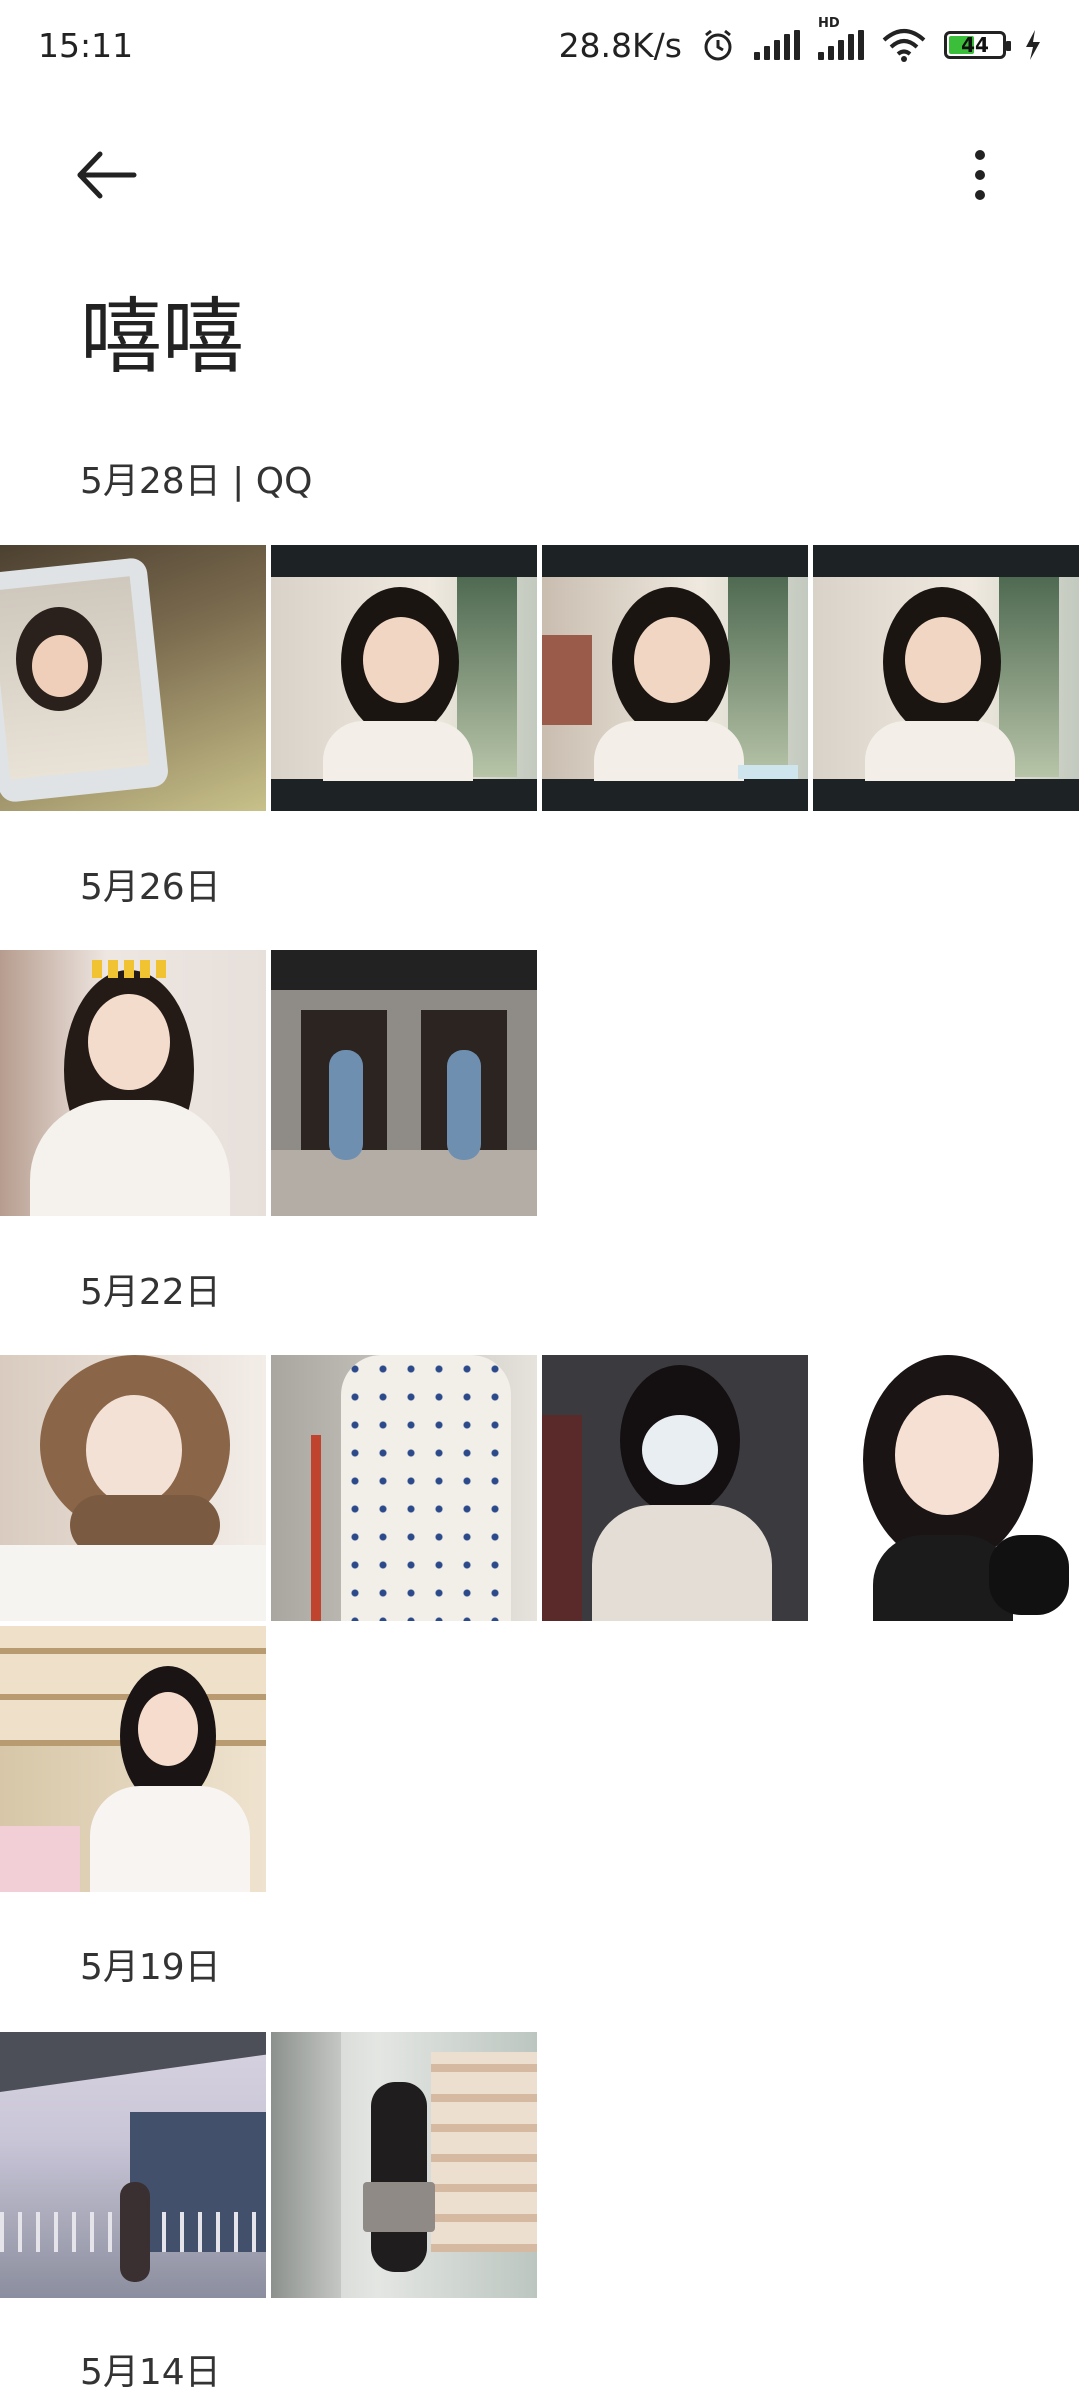 This screenshot has width=1080, height=2400. Describe the element at coordinates (196, 481) in the screenshot. I see `section-date: 5月28日 | QQ` at that location.